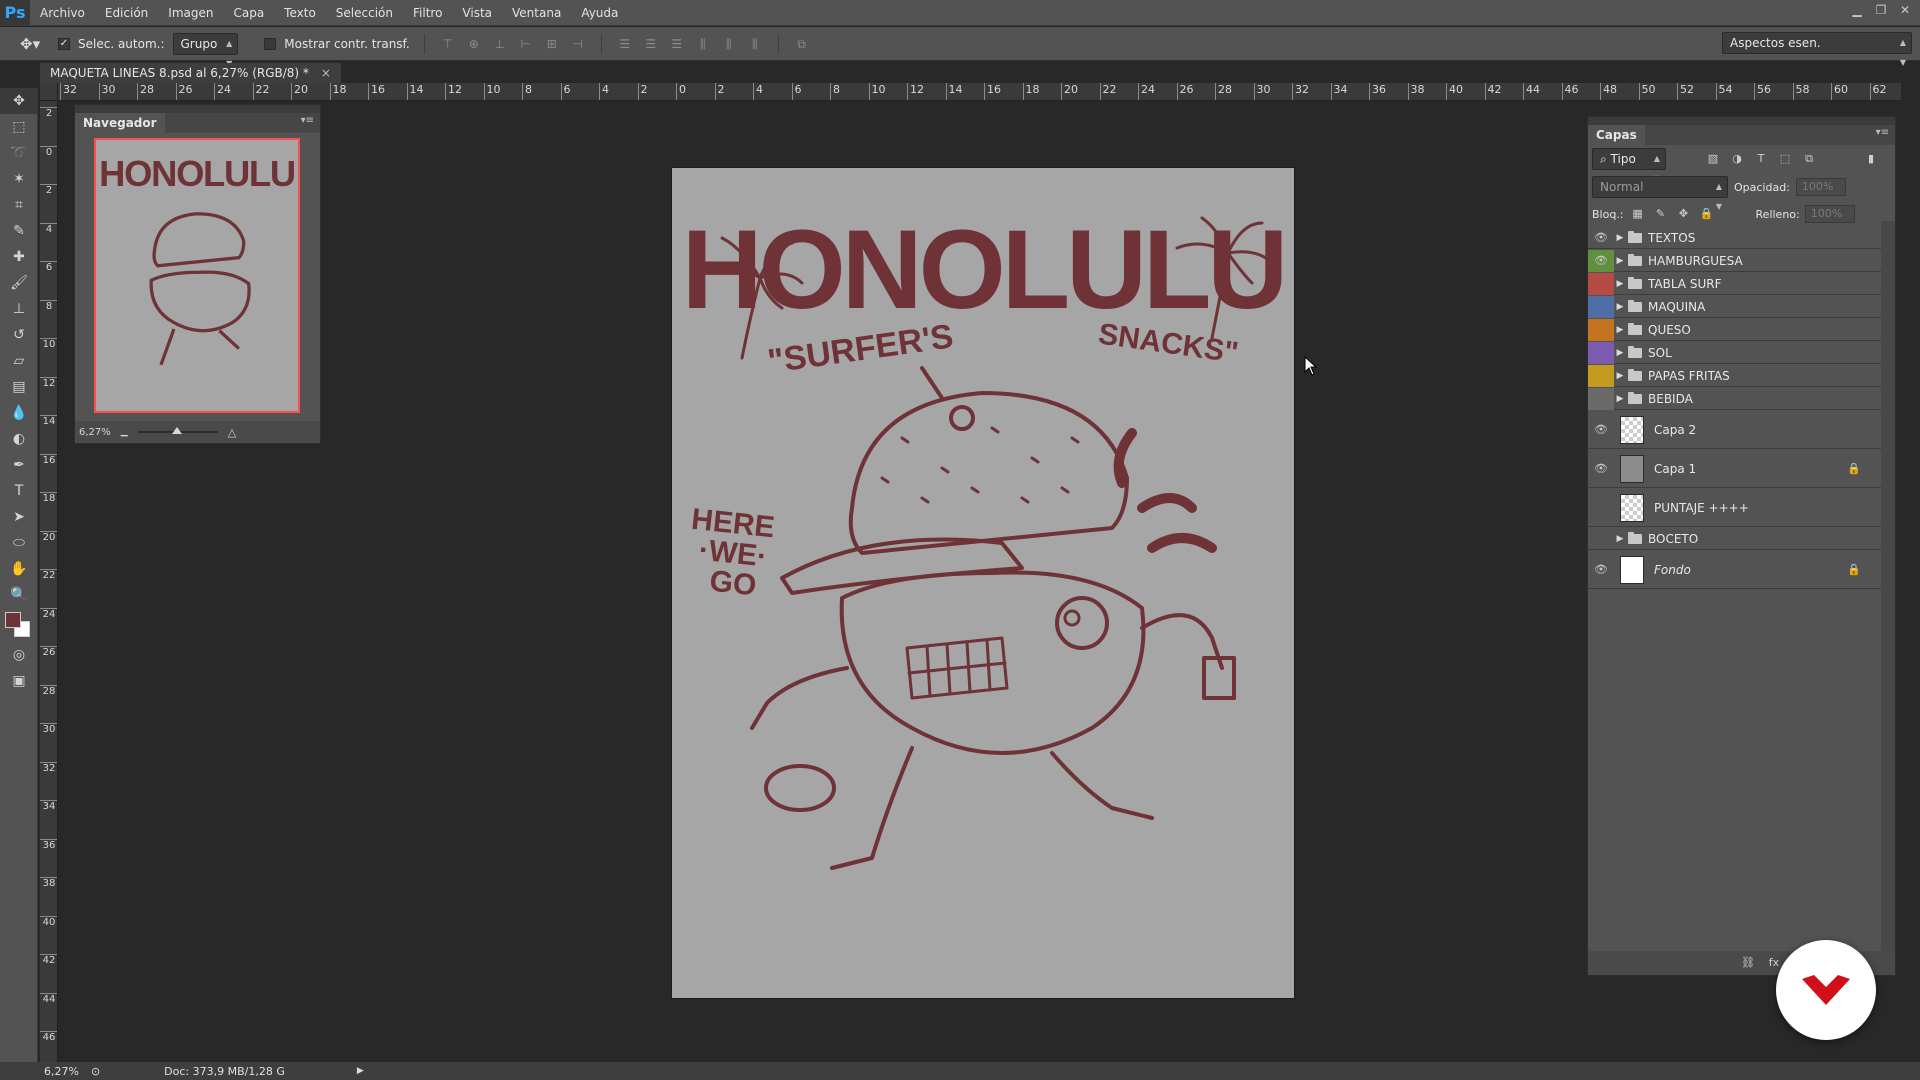 The height and width of the screenshot is (1080, 1920). Describe the element at coordinates (270, 43) in the screenshot. I see `show-transform-checkbox` at that location.